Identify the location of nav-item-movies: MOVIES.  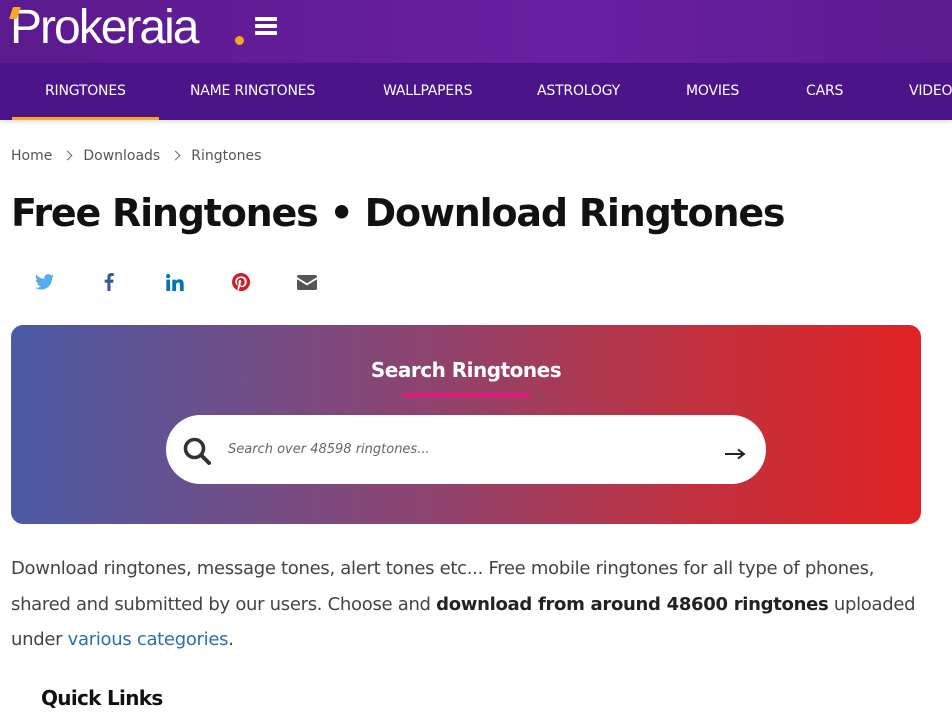
(712, 91).